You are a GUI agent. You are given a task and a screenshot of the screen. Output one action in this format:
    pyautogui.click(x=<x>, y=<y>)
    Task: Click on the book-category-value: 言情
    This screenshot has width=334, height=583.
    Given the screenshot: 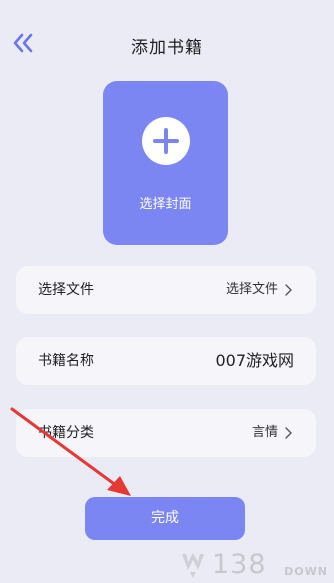 What is the action you would take?
    pyautogui.click(x=264, y=432)
    